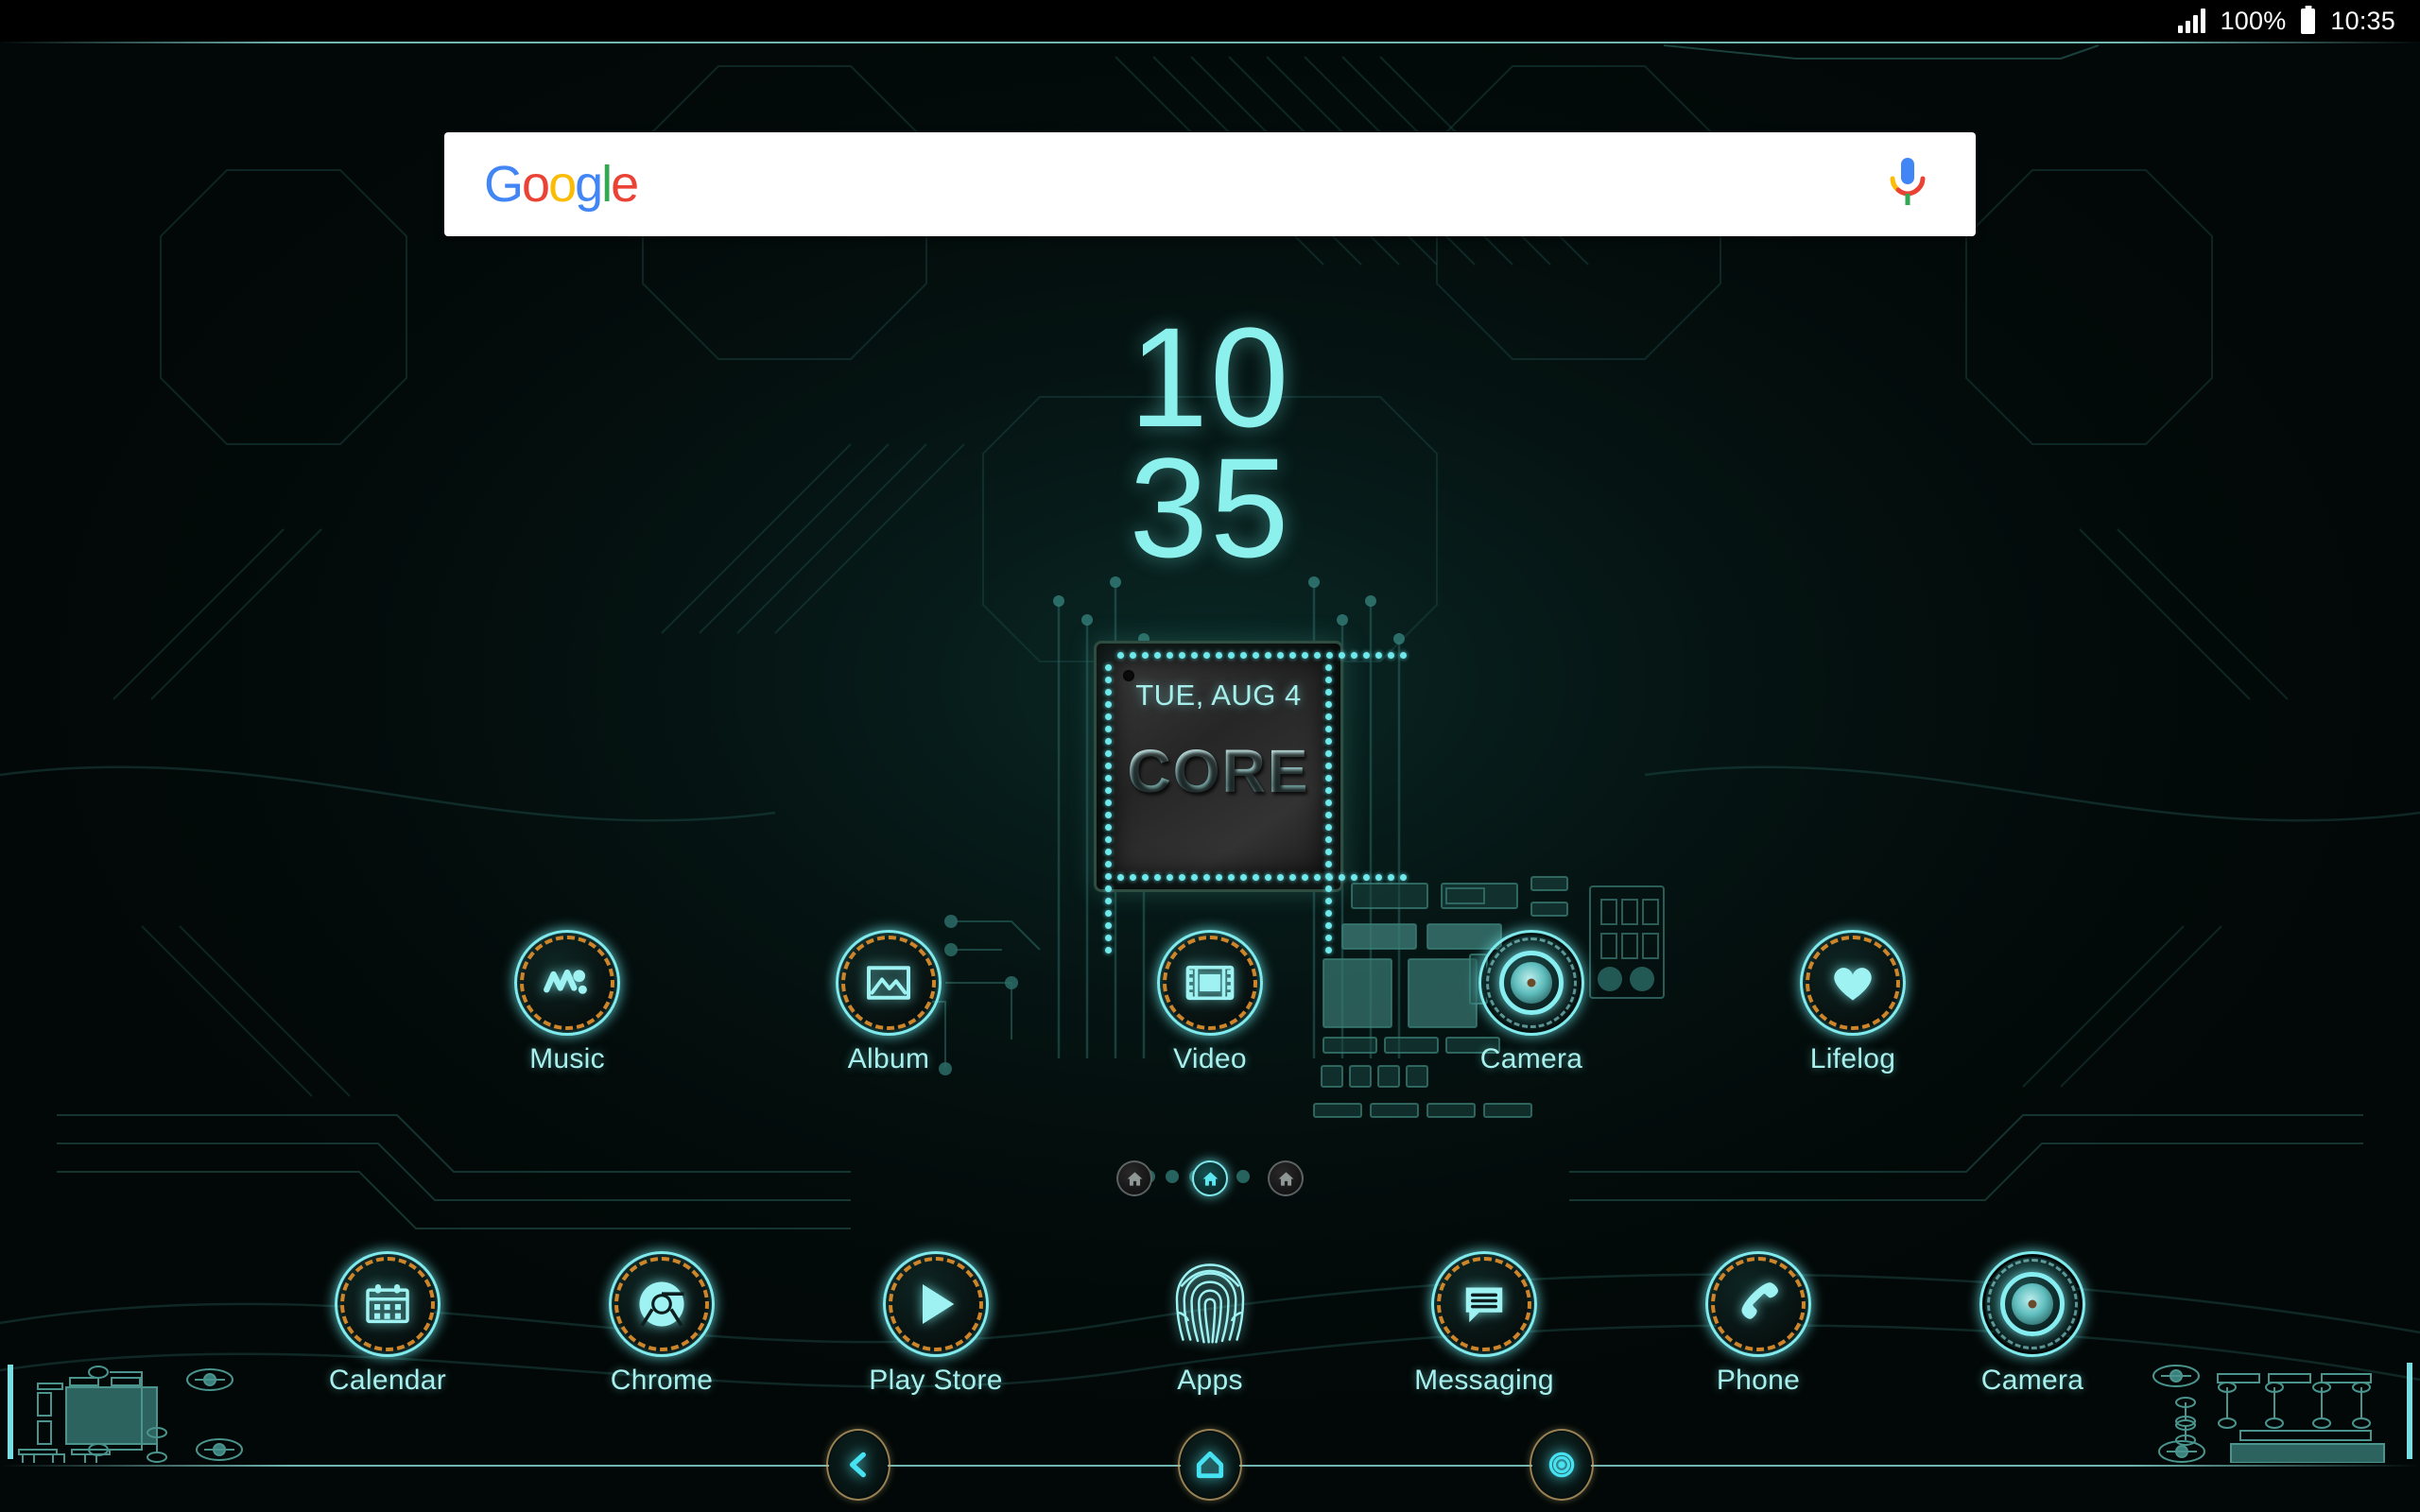  Describe the element at coordinates (889, 983) in the screenshot. I see `photo-album-icon` at that location.